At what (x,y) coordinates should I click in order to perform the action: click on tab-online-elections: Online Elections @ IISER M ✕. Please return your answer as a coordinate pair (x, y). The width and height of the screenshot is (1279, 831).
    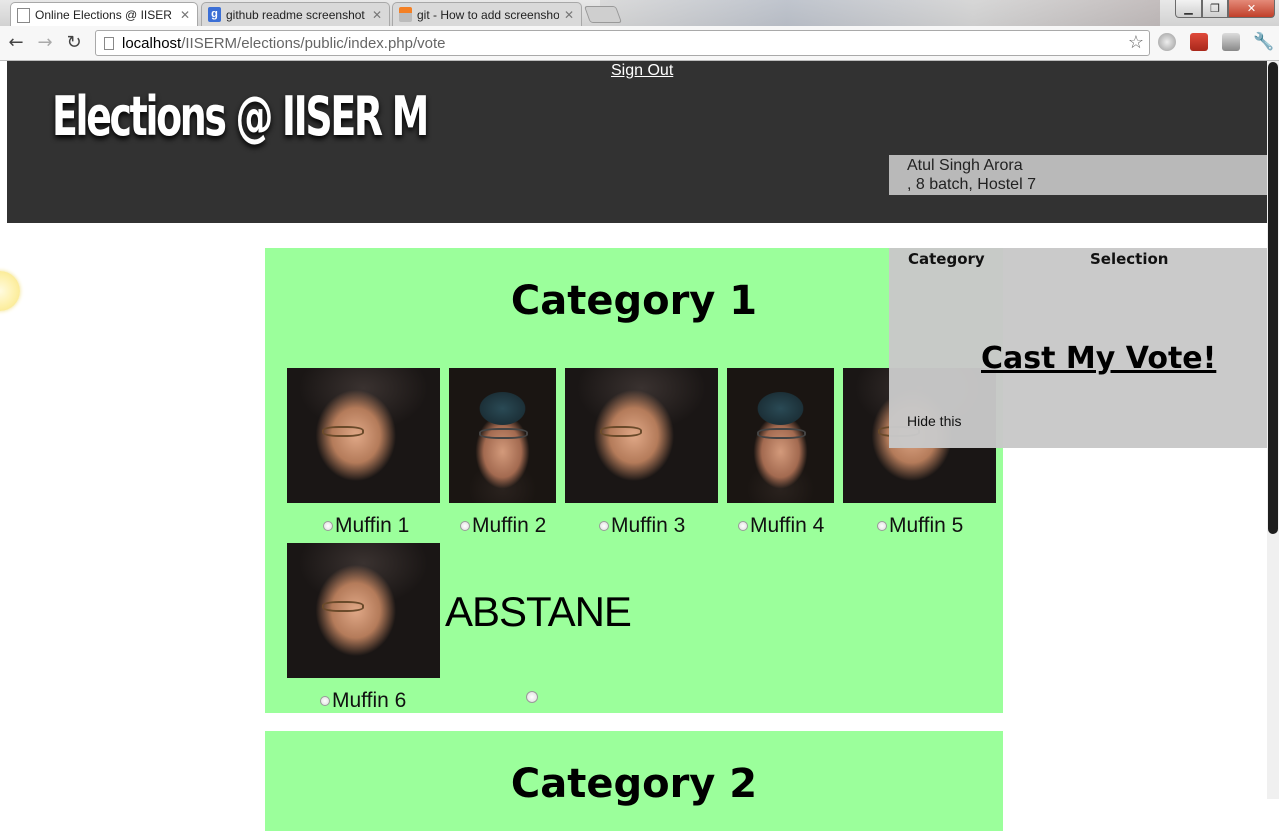
    Looking at the image, I should click on (104, 14).